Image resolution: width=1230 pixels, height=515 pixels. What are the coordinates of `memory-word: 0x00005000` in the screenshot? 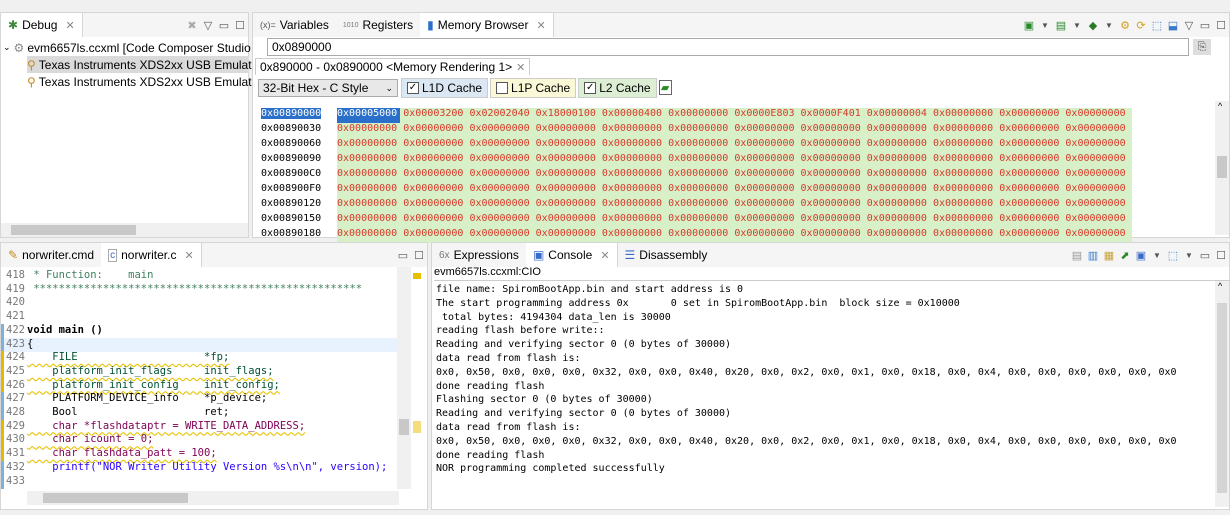 It's located at (369, 115).